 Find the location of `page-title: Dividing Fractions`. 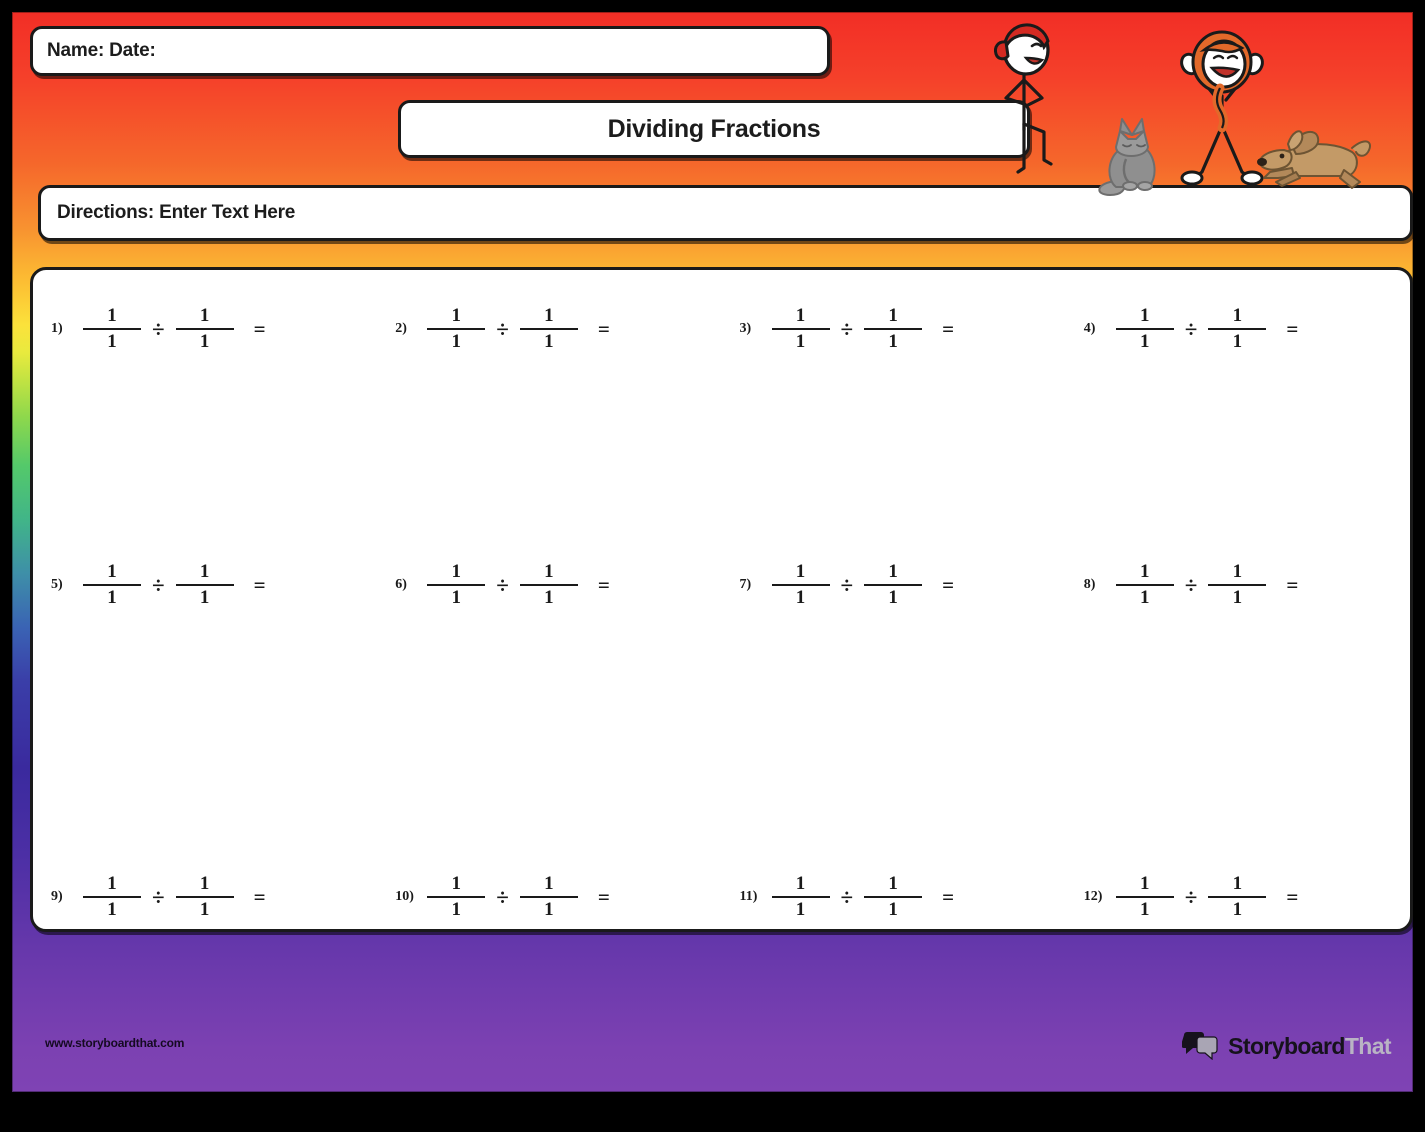

page-title: Dividing Fractions is located at coordinates (714, 128).